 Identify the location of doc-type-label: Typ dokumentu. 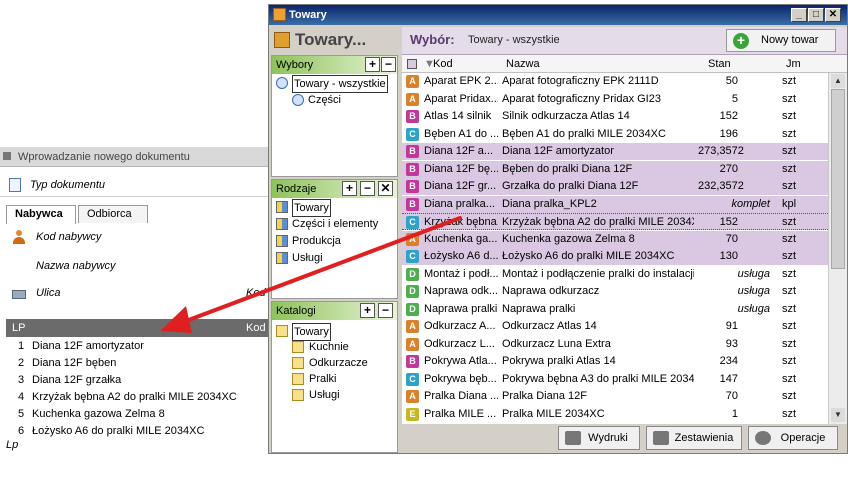
(68, 185).